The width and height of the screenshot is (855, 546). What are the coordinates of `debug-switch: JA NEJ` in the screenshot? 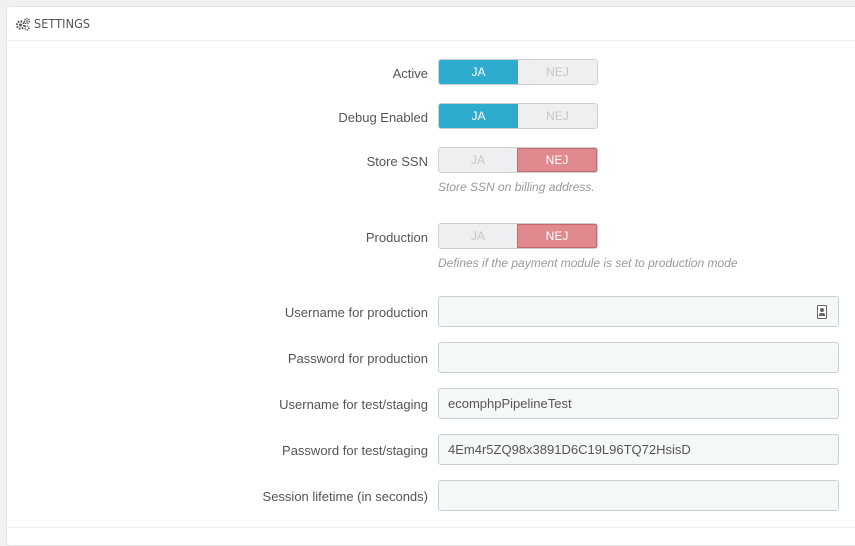 It's located at (518, 116).